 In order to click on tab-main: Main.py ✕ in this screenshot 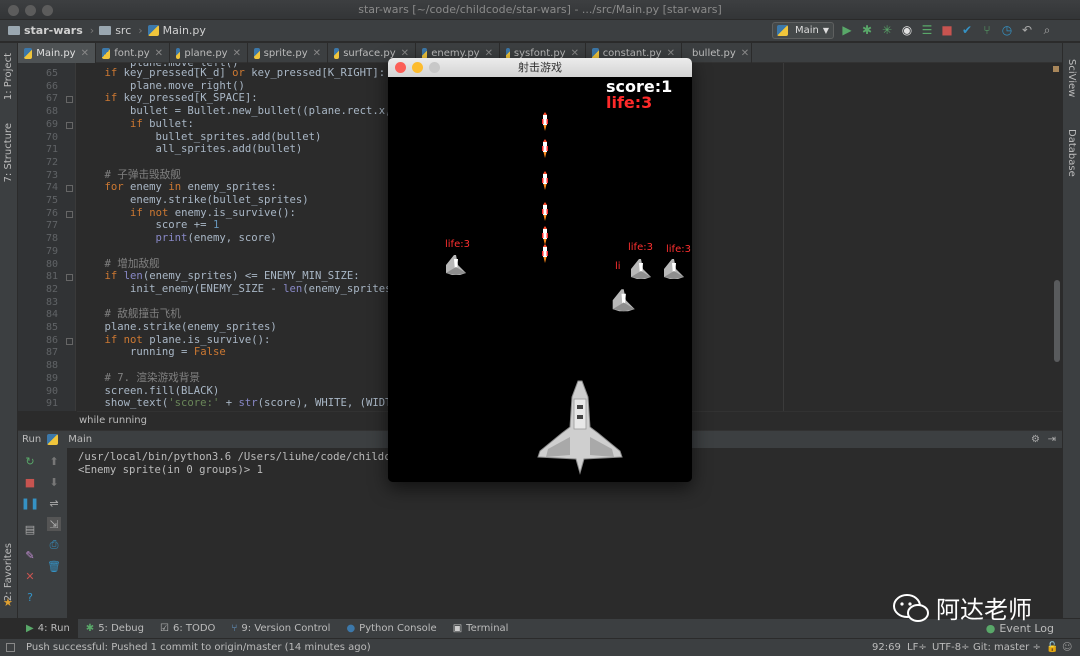, I will do `click(57, 53)`.